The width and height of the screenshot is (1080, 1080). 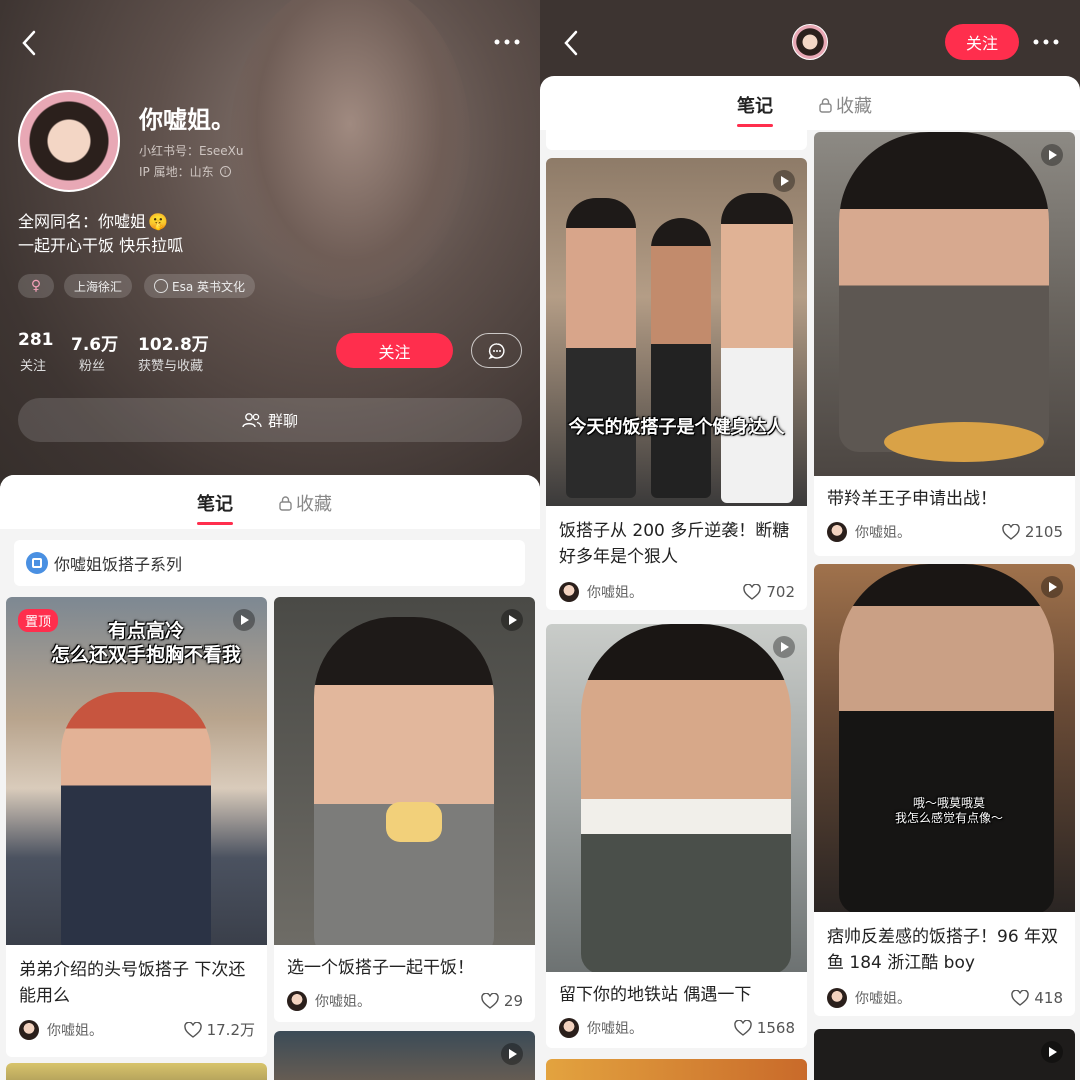 What do you see at coordinates (502, 1001) in the screenshot?
I see `like-count: 29` at bounding box center [502, 1001].